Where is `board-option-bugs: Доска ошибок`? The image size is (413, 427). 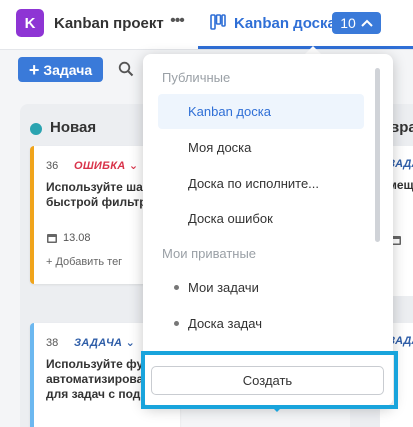
board-option-bugs: Доска ошибок is located at coordinates (261, 218).